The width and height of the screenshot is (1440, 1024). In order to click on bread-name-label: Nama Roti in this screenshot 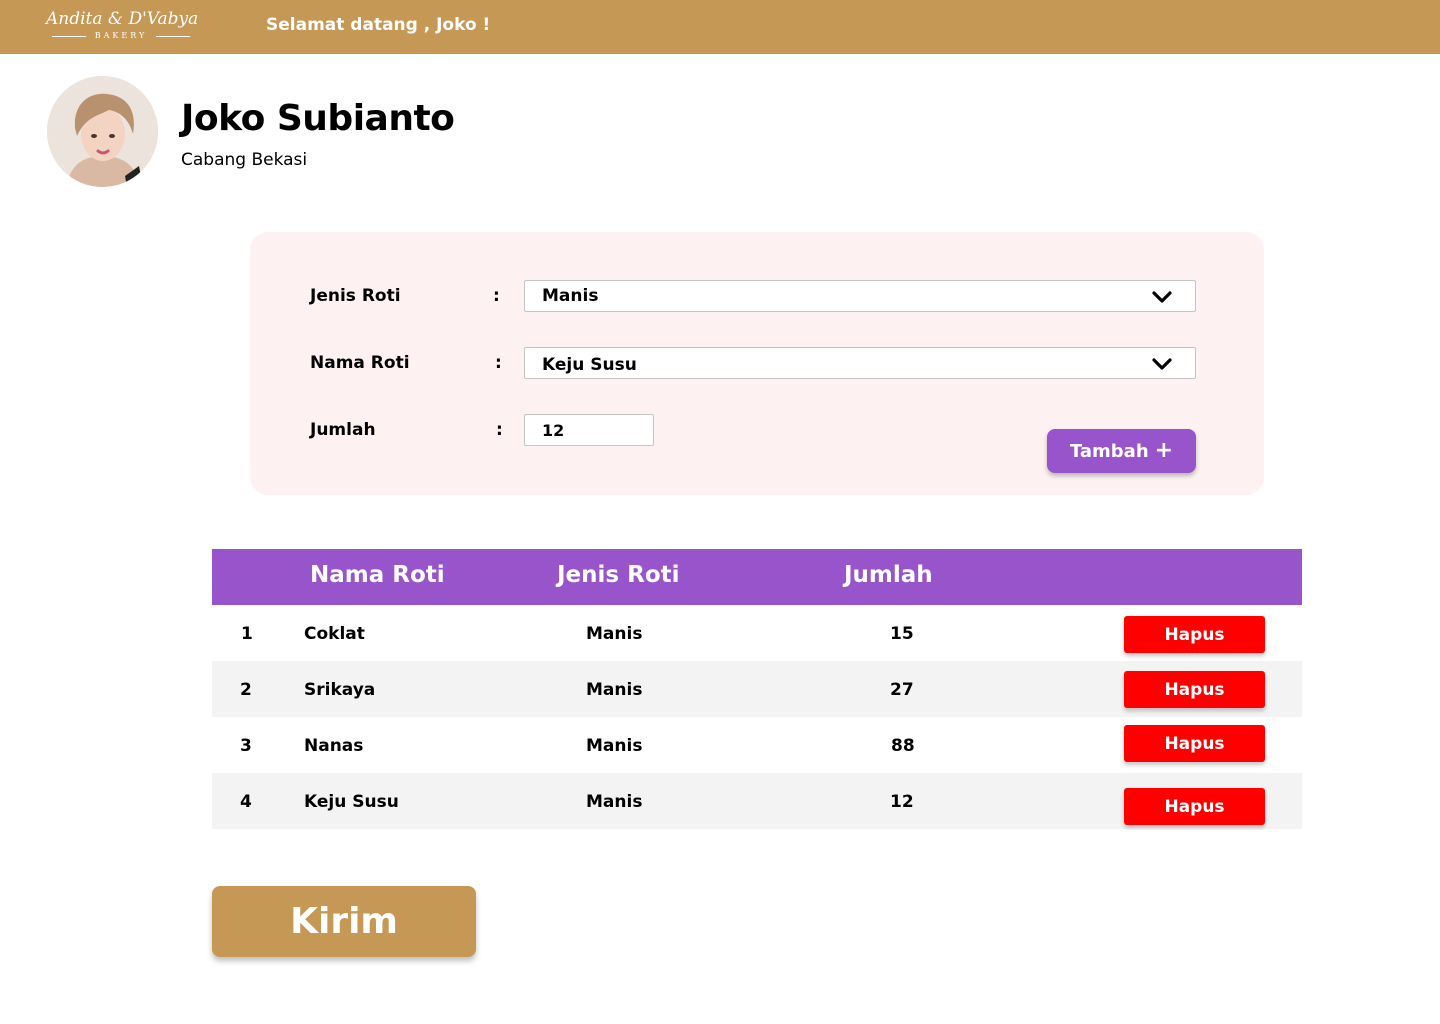, I will do `click(360, 363)`.